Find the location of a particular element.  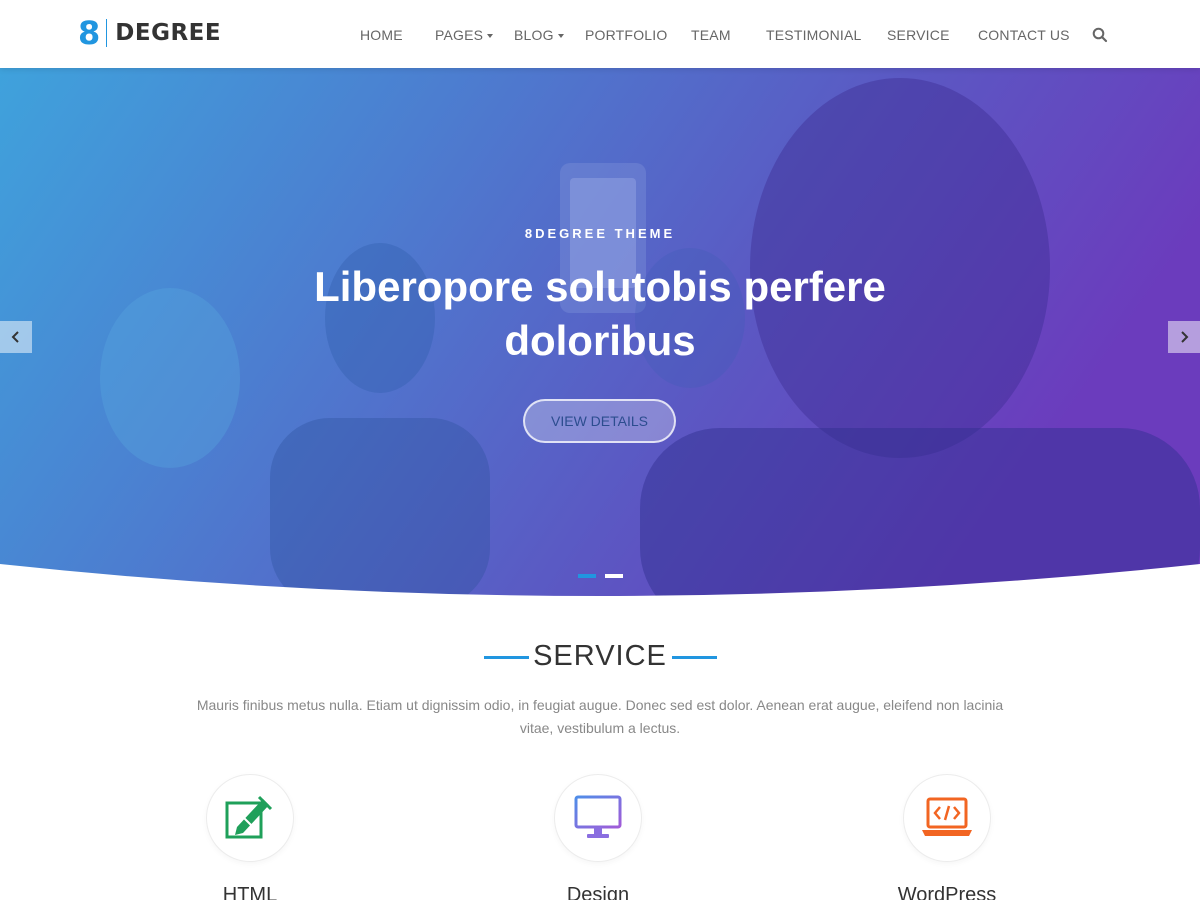

nav-item-home: HOME is located at coordinates (381, 35).